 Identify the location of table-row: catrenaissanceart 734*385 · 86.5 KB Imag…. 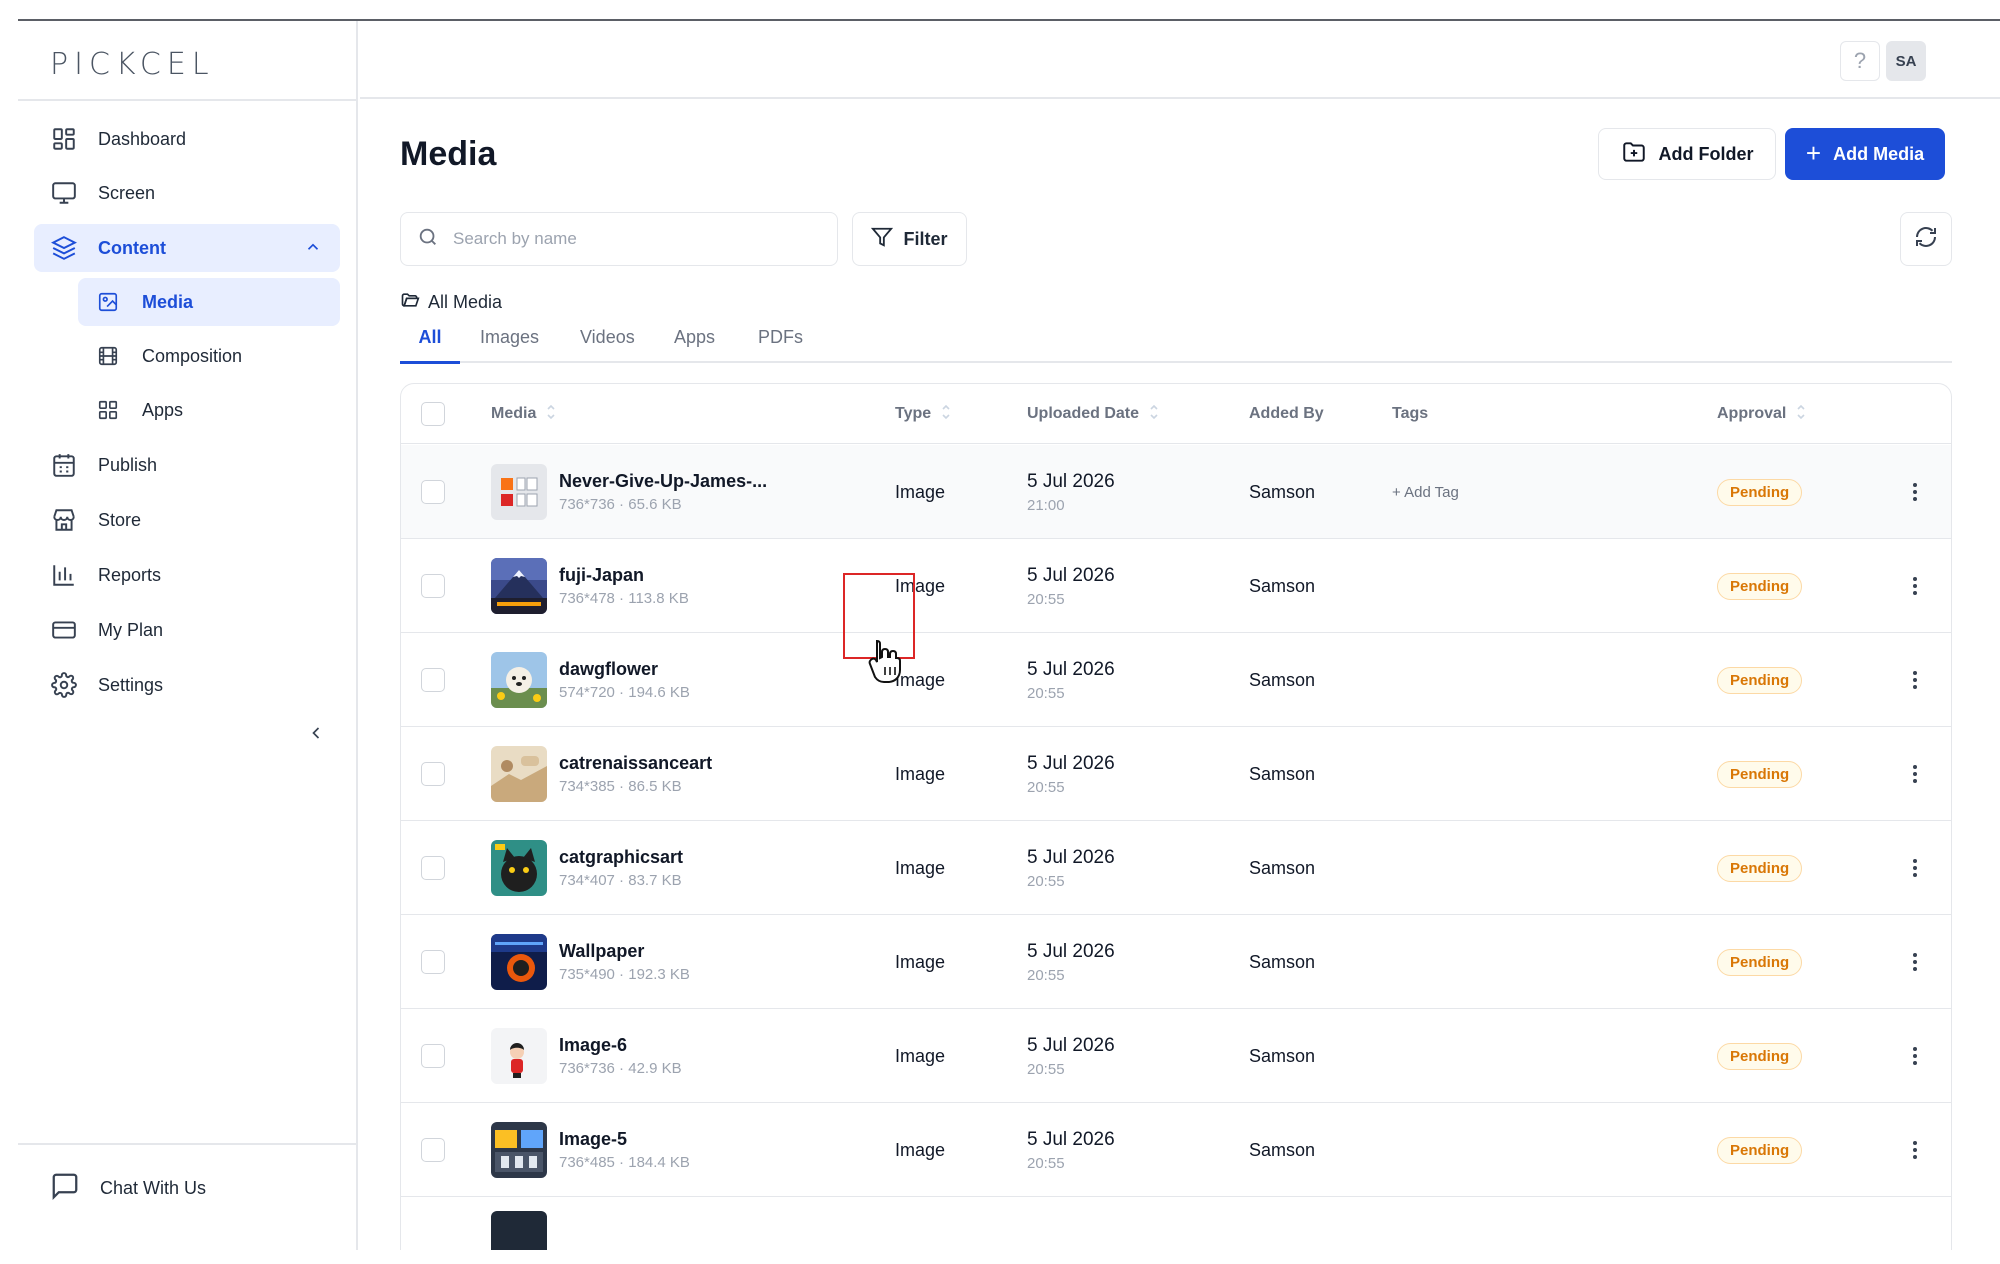
(1176, 774).